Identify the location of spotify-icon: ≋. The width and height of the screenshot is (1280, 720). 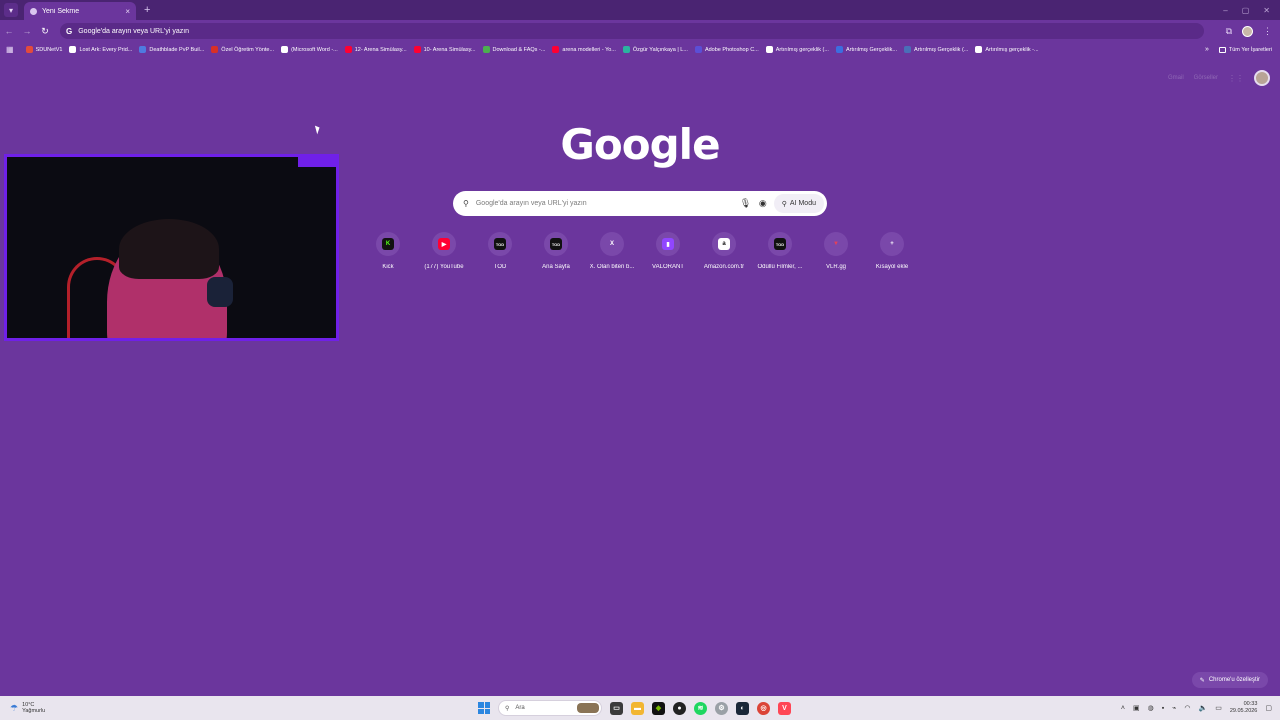
(700, 708).